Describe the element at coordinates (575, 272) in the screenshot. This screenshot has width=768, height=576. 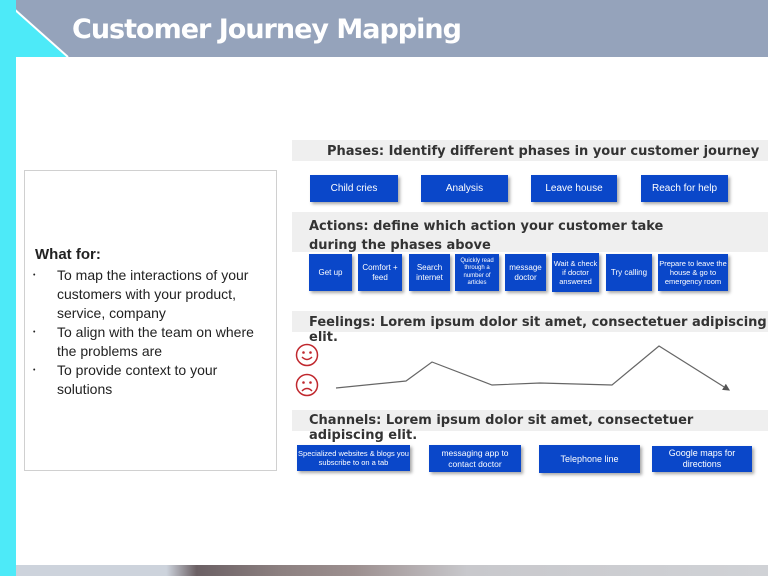
I see `action-wait-check: Wait & check if doctor answered` at that location.